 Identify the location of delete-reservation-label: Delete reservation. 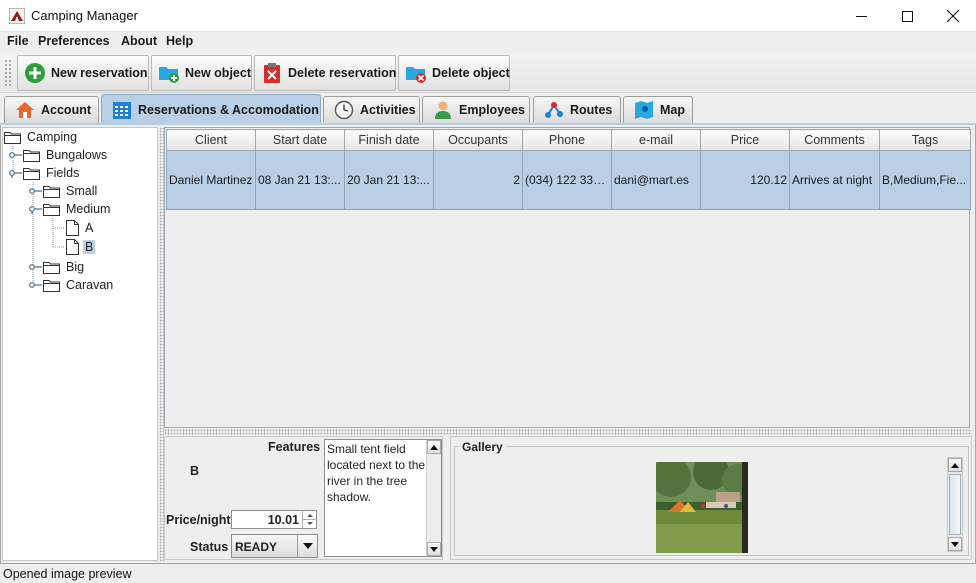
(342, 73).